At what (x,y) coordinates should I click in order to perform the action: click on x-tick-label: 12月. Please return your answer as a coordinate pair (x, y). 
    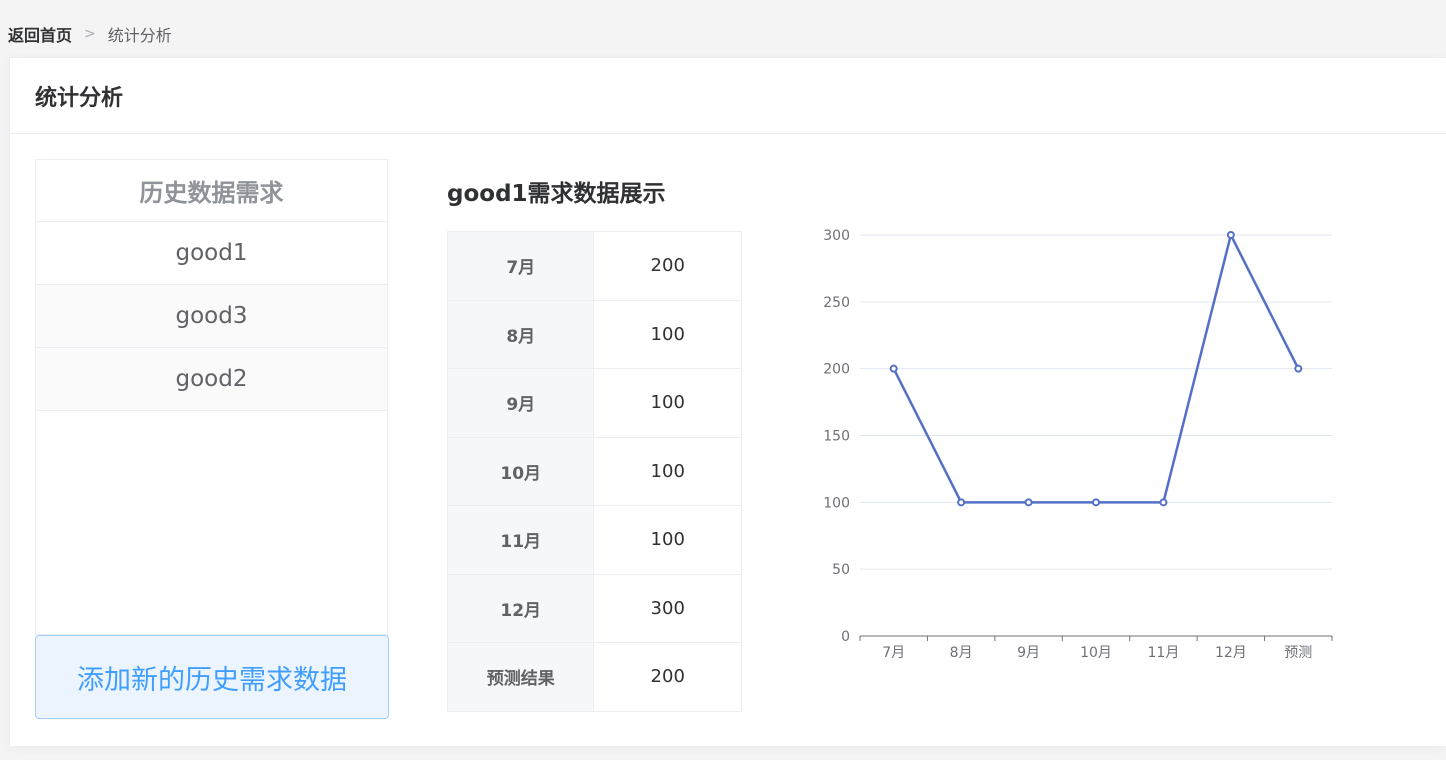
    Looking at the image, I should click on (1231, 653).